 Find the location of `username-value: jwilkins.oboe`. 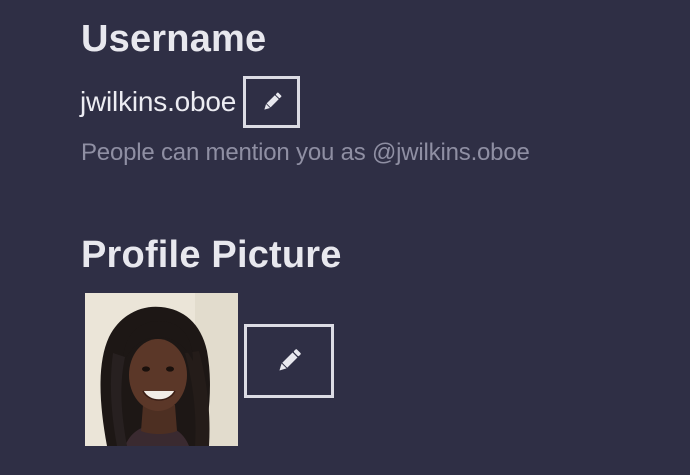

username-value: jwilkins.oboe is located at coordinates (158, 101).